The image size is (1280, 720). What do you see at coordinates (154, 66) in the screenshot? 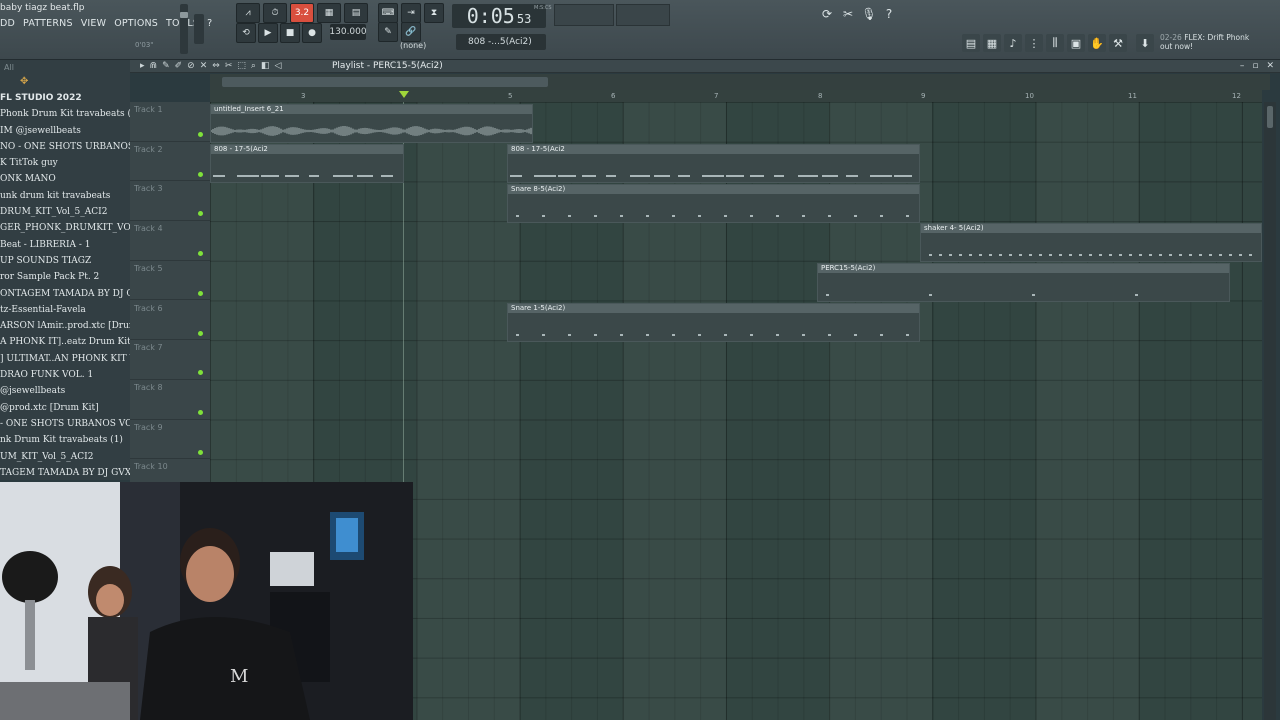
I see `magnet-icon: ⋒` at bounding box center [154, 66].